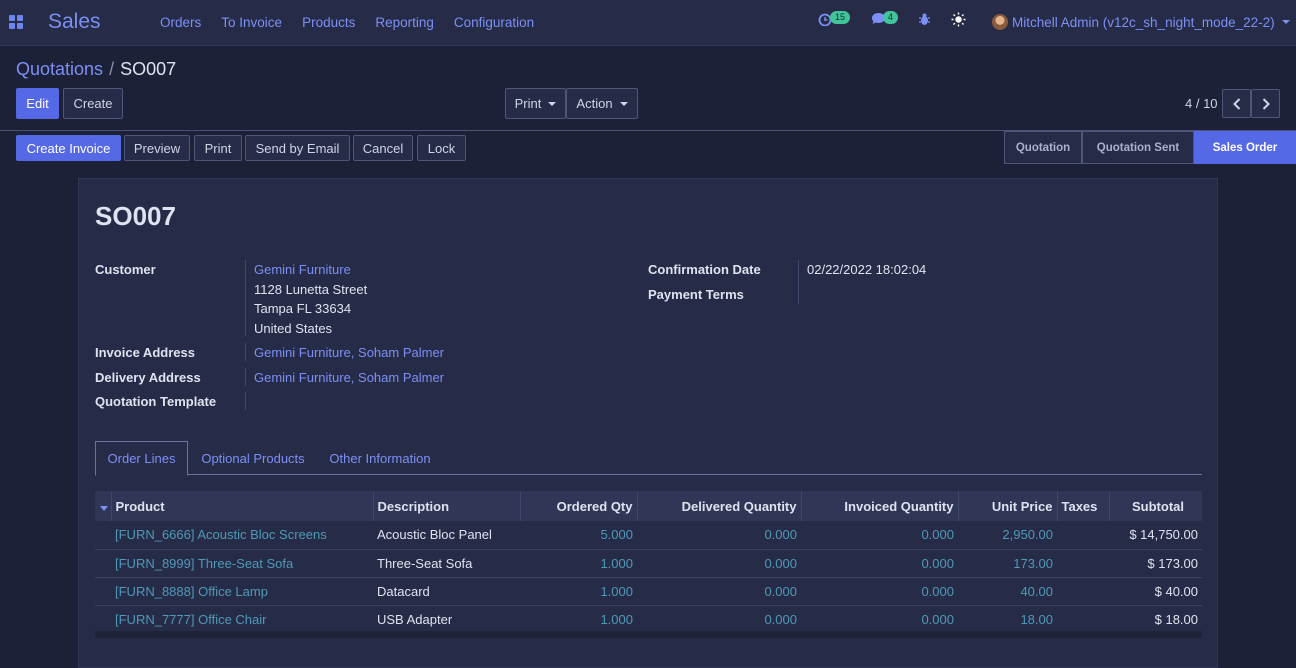 This screenshot has height=668, width=1296. What do you see at coordinates (447, 506) in the screenshot?
I see `column-description: Description` at bounding box center [447, 506].